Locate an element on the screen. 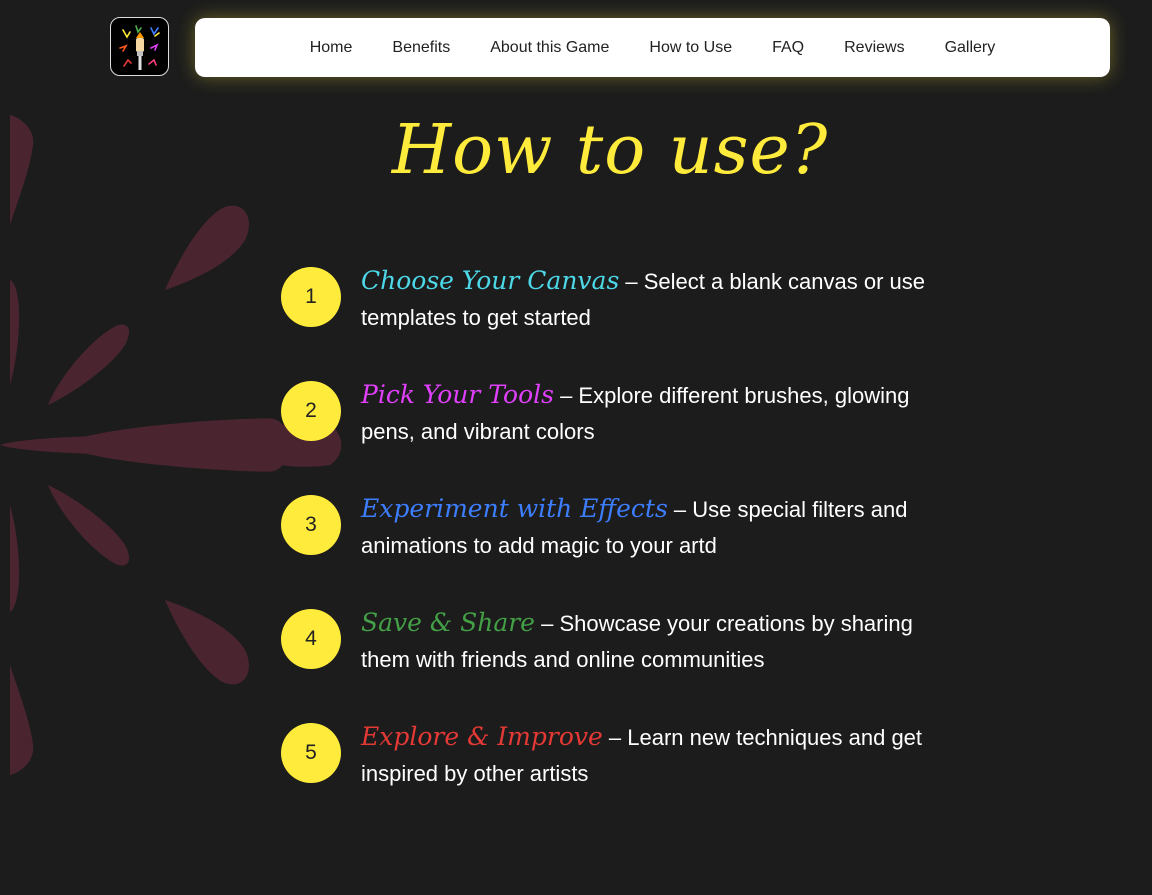  nav-link-benefits: Benefits is located at coordinates (421, 48).